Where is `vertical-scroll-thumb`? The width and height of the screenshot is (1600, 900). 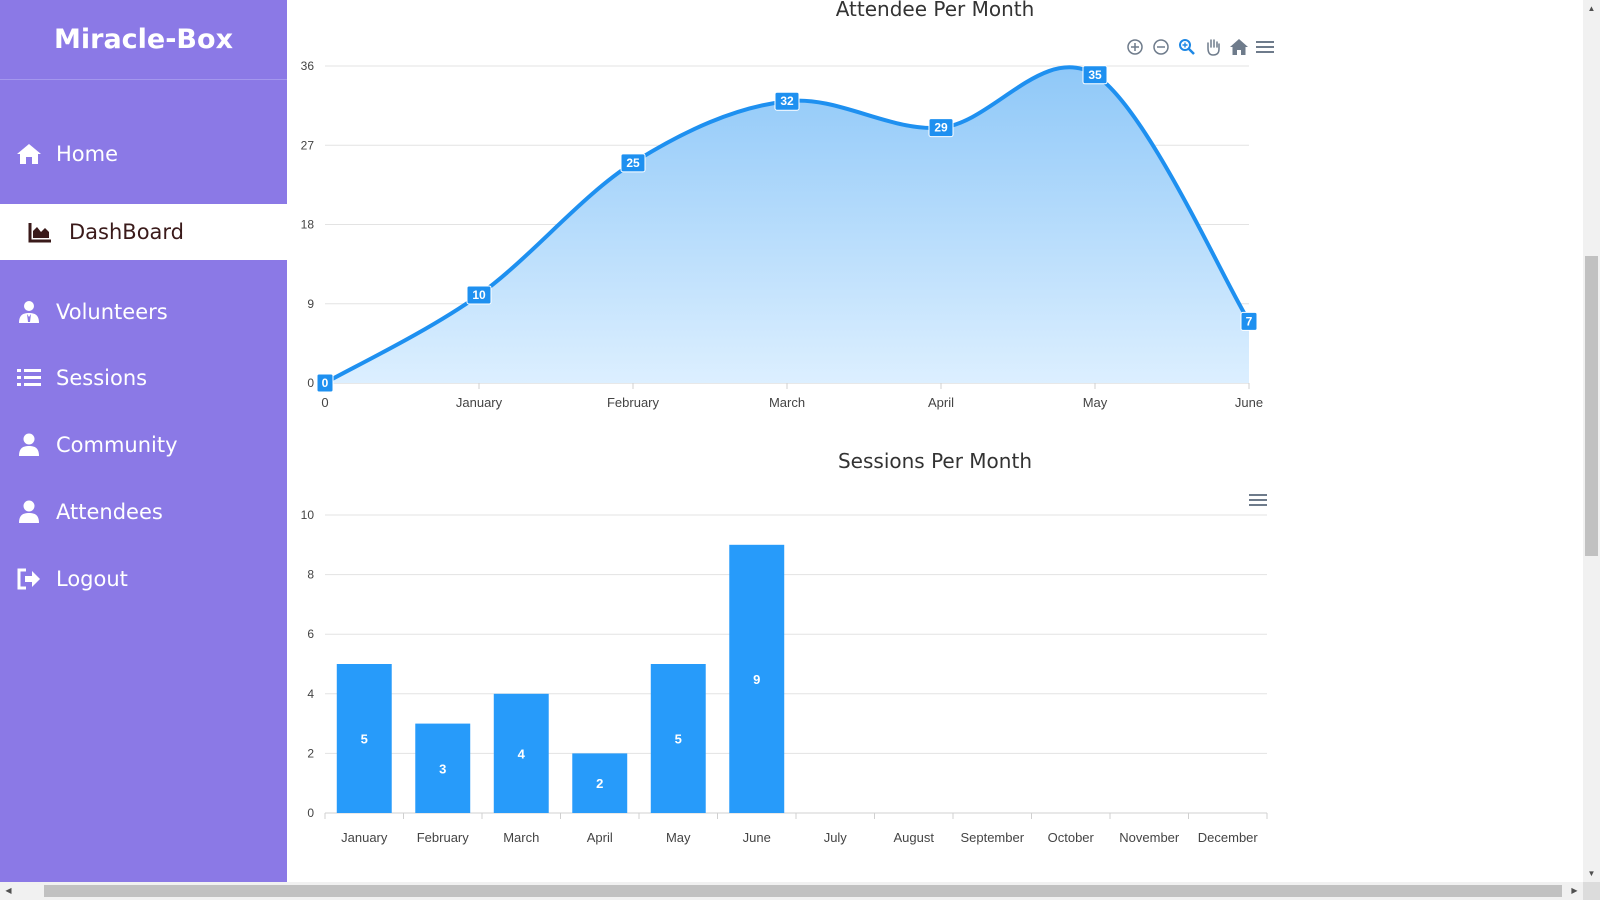
vertical-scroll-thumb is located at coordinates (1591, 406).